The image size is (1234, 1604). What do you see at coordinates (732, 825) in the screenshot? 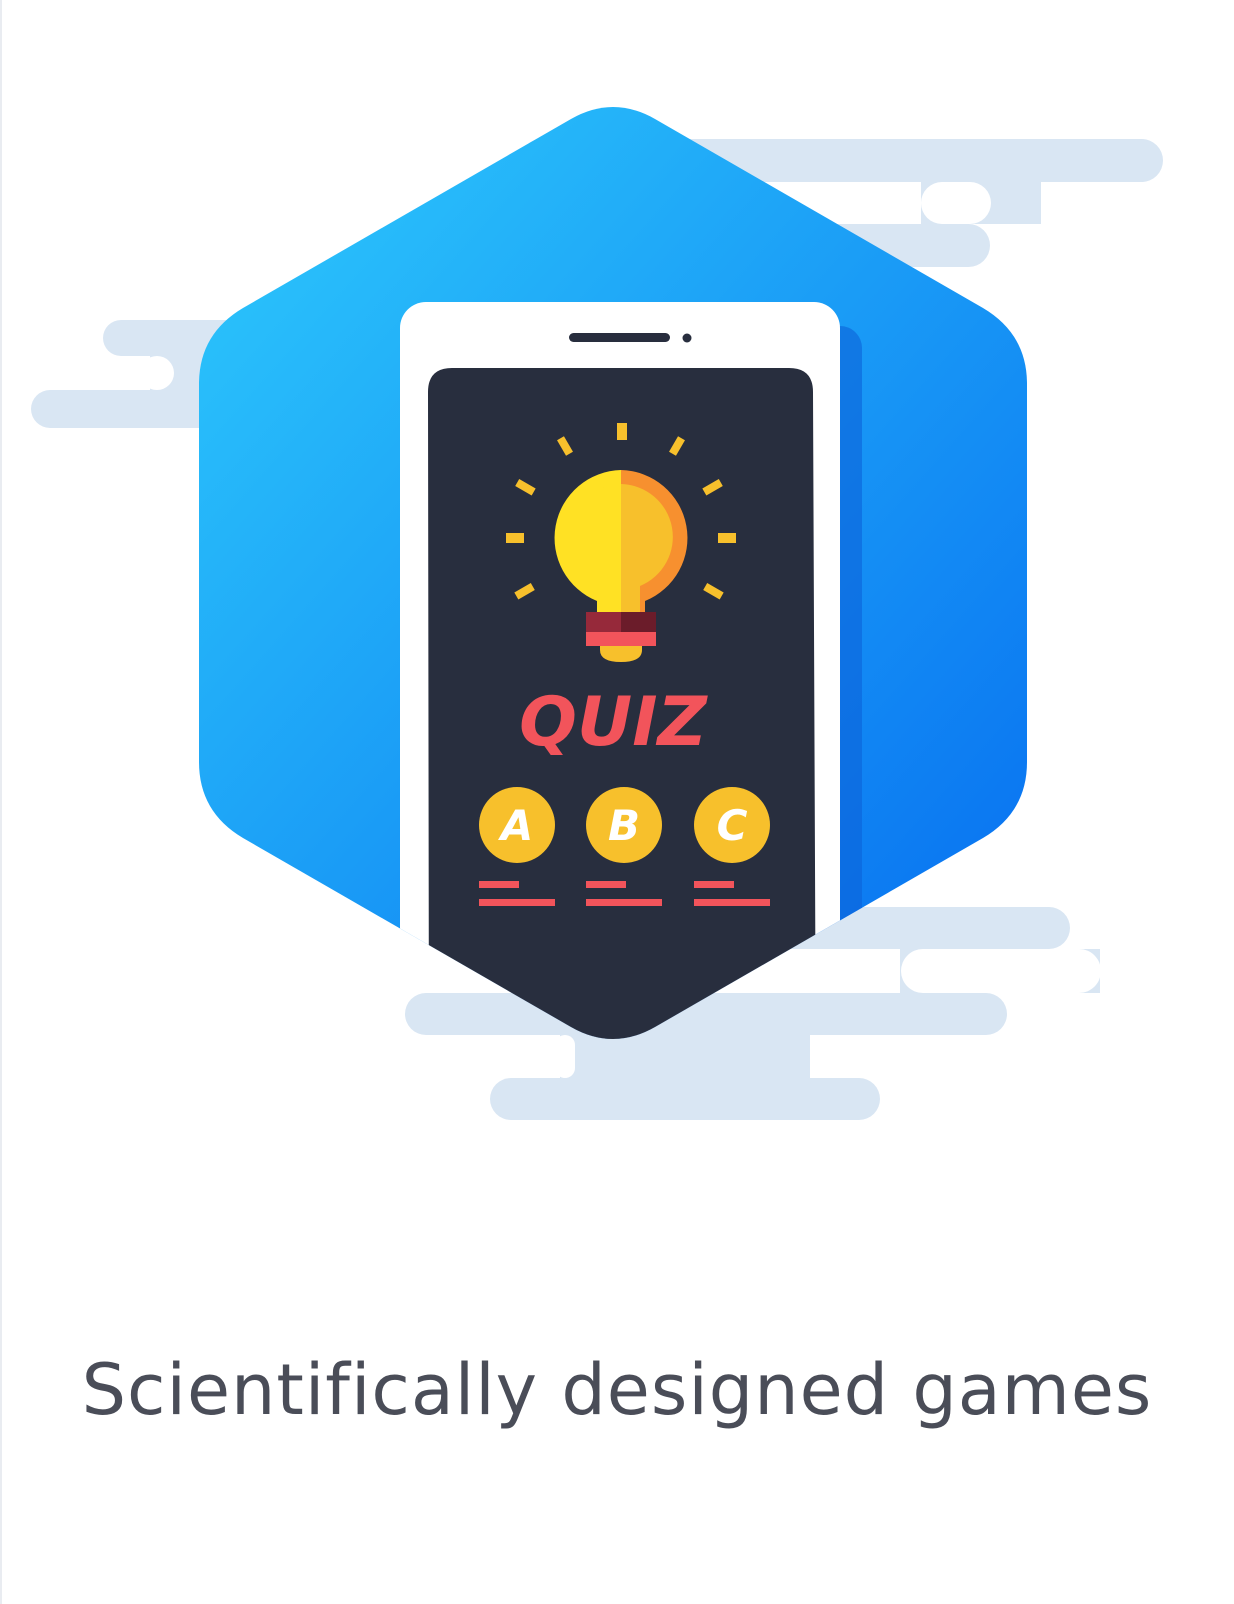
I see `option-c-letter: C` at bounding box center [732, 825].